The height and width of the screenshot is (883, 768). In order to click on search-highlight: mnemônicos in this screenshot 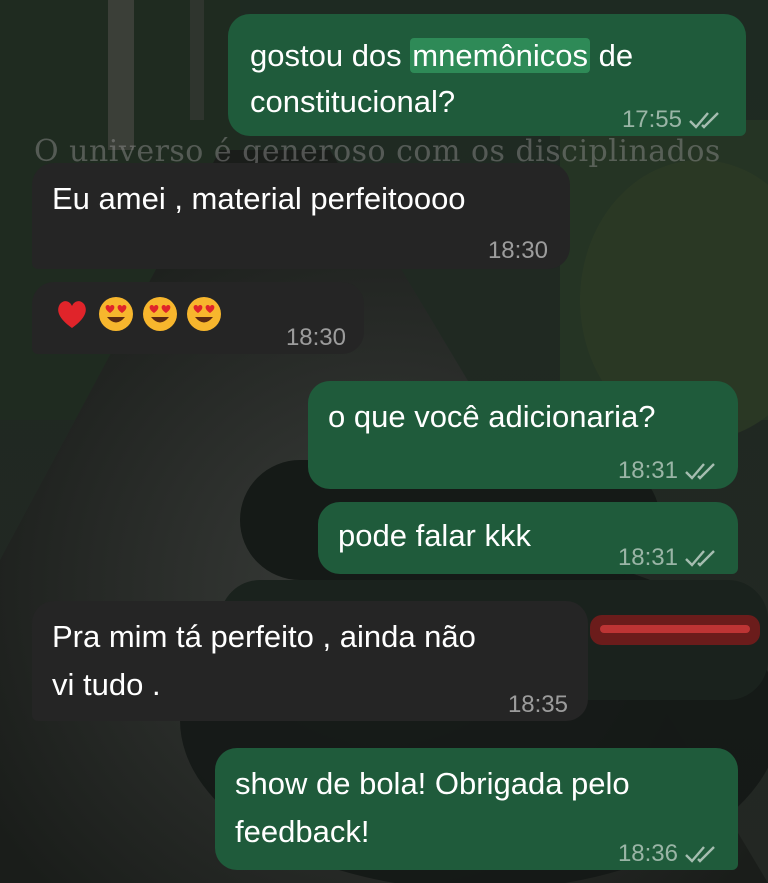, I will do `click(500, 55)`.